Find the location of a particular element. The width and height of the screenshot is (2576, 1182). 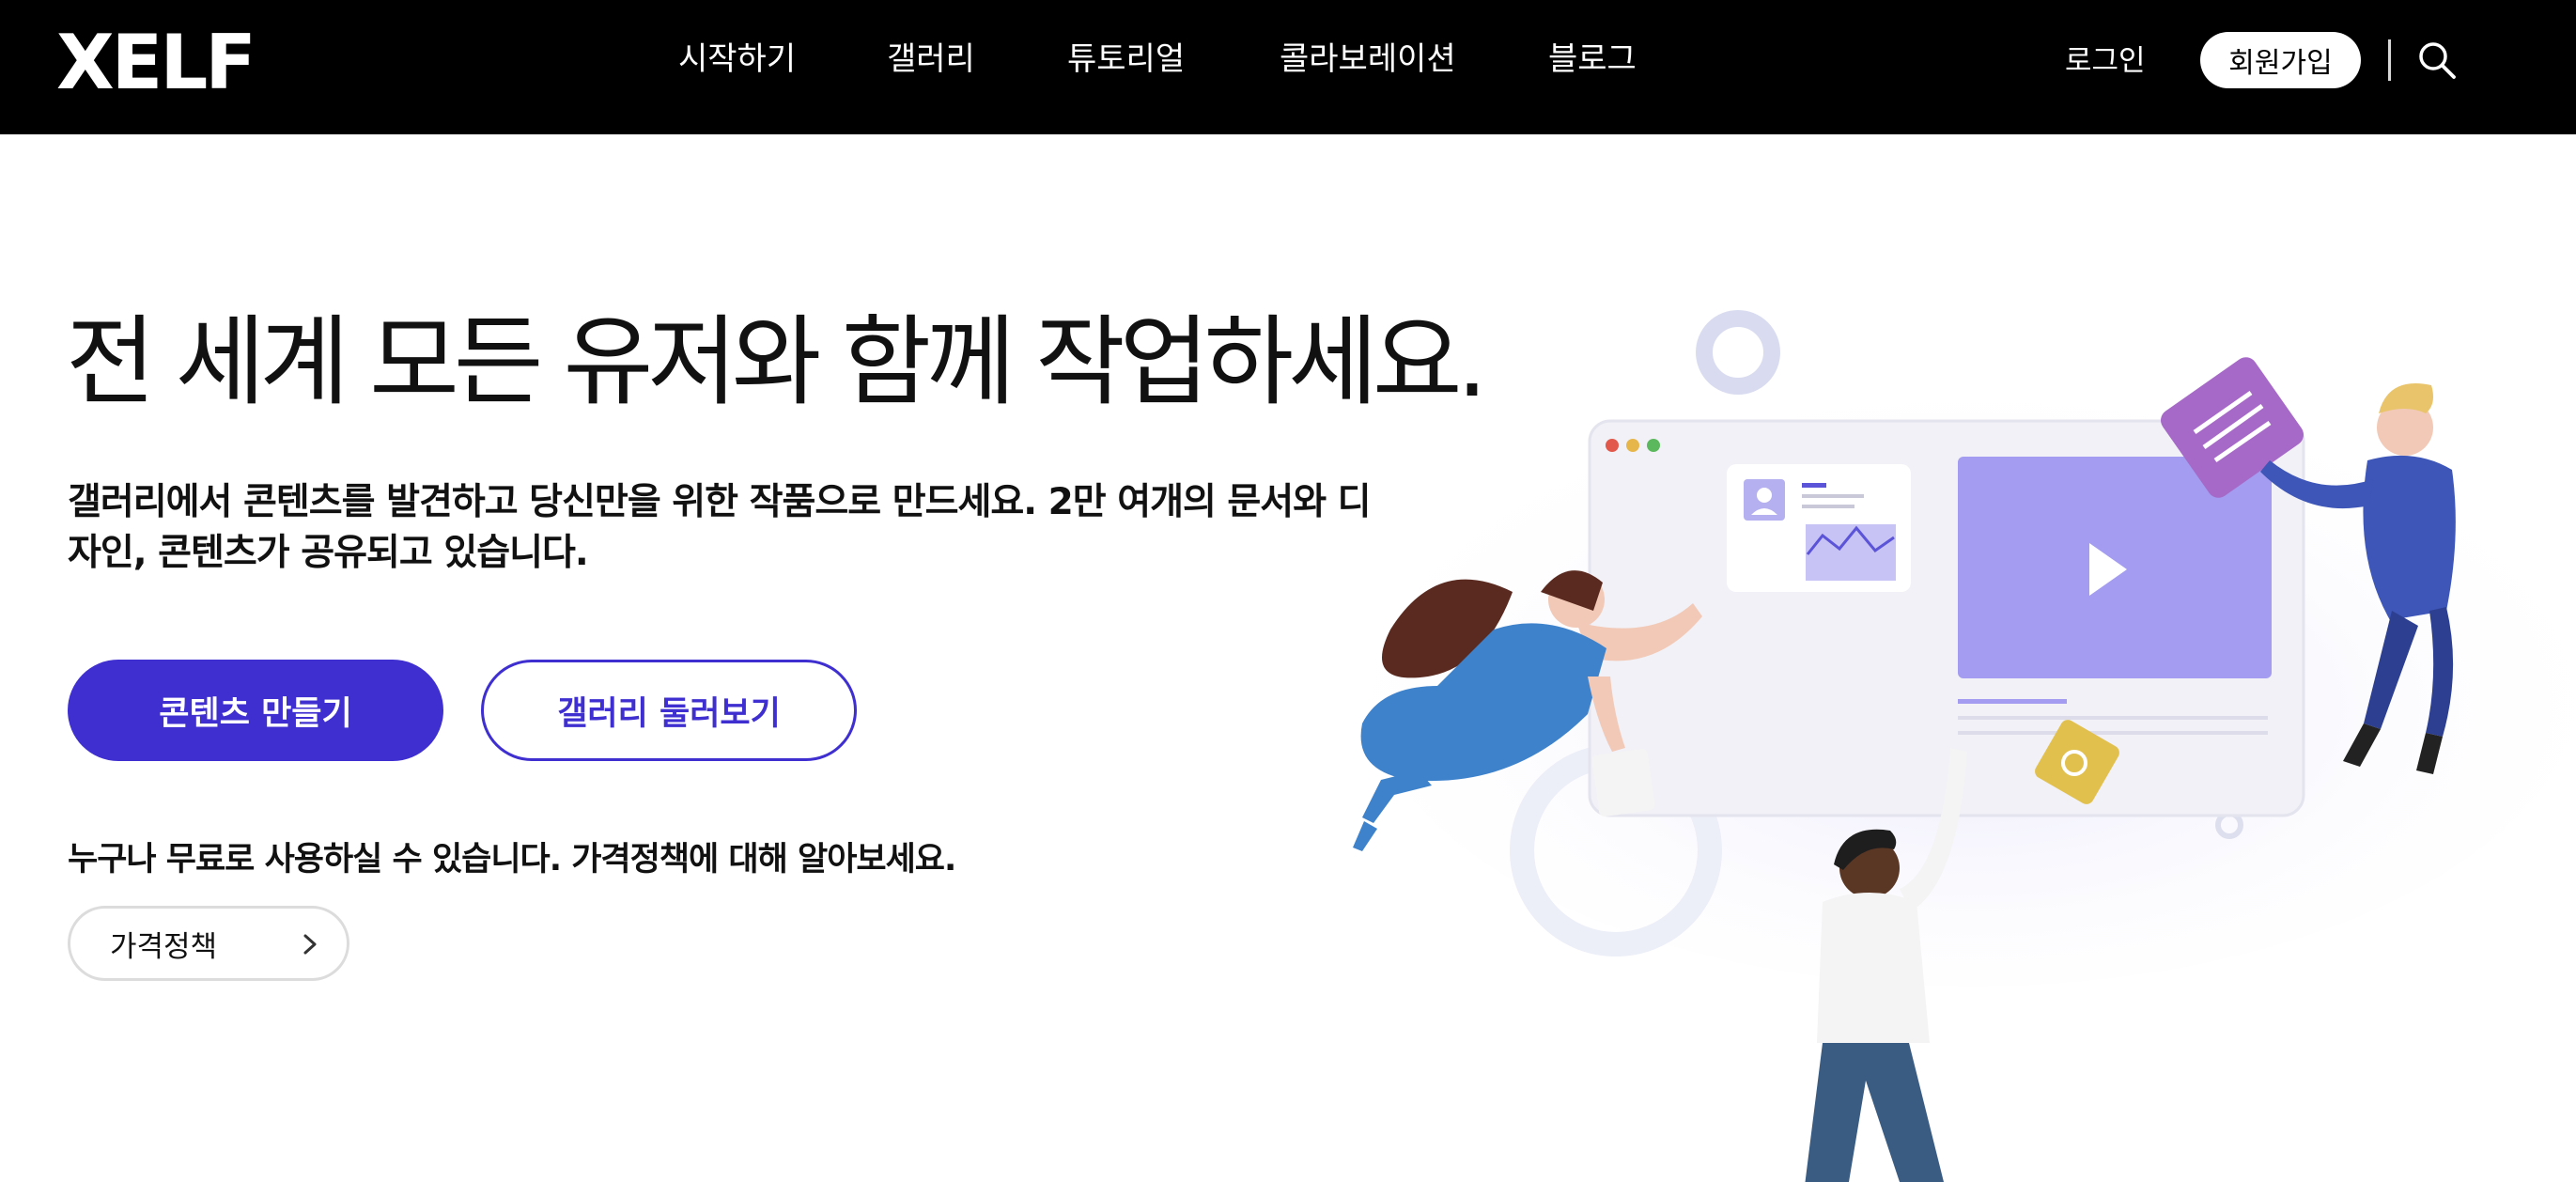

signup-button: 회원가입 is located at coordinates (2281, 60).